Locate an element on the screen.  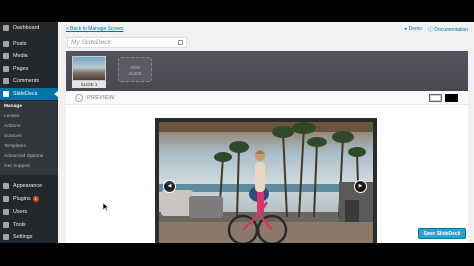
slide-label: SLIDE 1 is located at coordinates (89, 84).